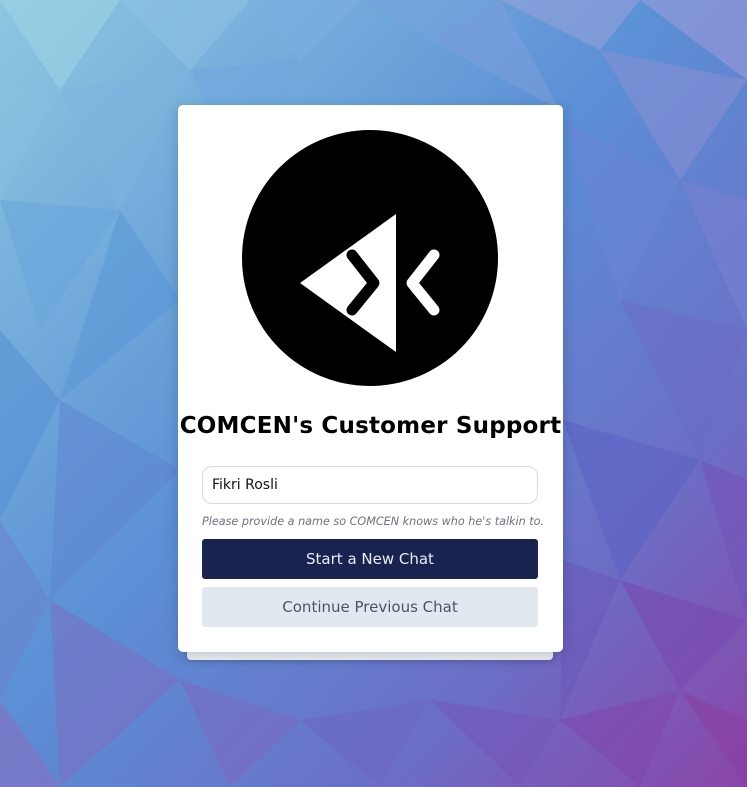  I want to click on name-input, so click(370, 485).